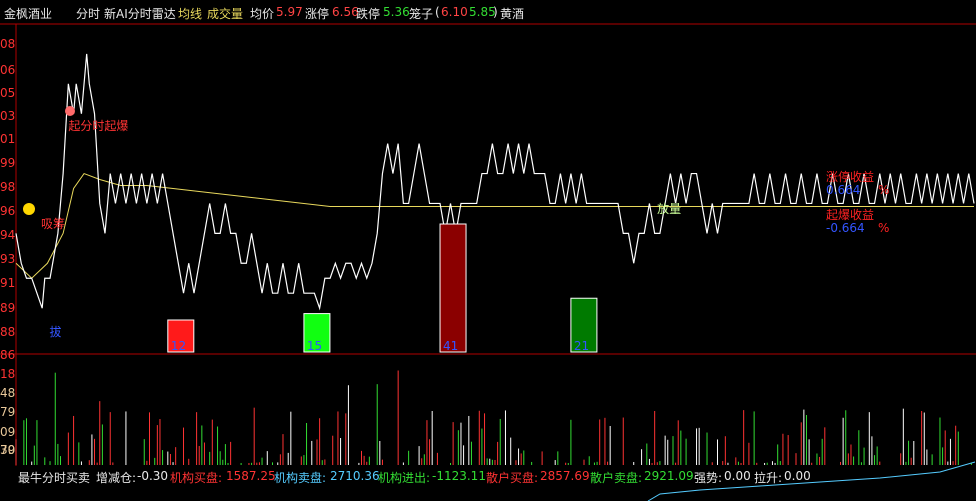 This screenshot has width=976, height=501. What do you see at coordinates (55, 331) in the screenshot?
I see `signal-label: 拔` at bounding box center [55, 331].